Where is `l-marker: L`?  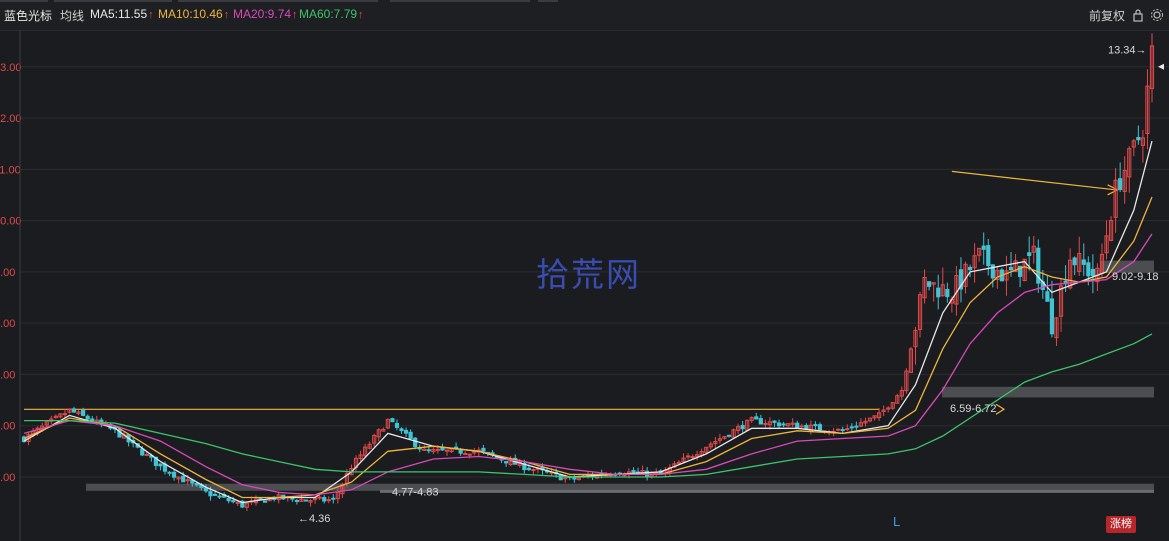
l-marker: L is located at coordinates (896, 521).